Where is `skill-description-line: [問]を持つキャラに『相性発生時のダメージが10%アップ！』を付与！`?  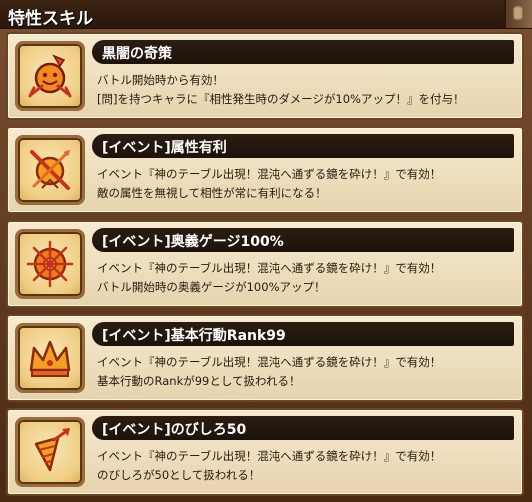 skill-description-line: [問]を持つキャラに『相性発生時のダメージが10%アップ！』を付与！ is located at coordinates (281, 99).